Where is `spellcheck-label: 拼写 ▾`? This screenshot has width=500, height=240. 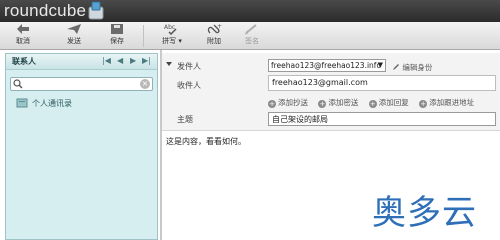 spellcheck-label: 拼写 ▾ is located at coordinates (172, 41).